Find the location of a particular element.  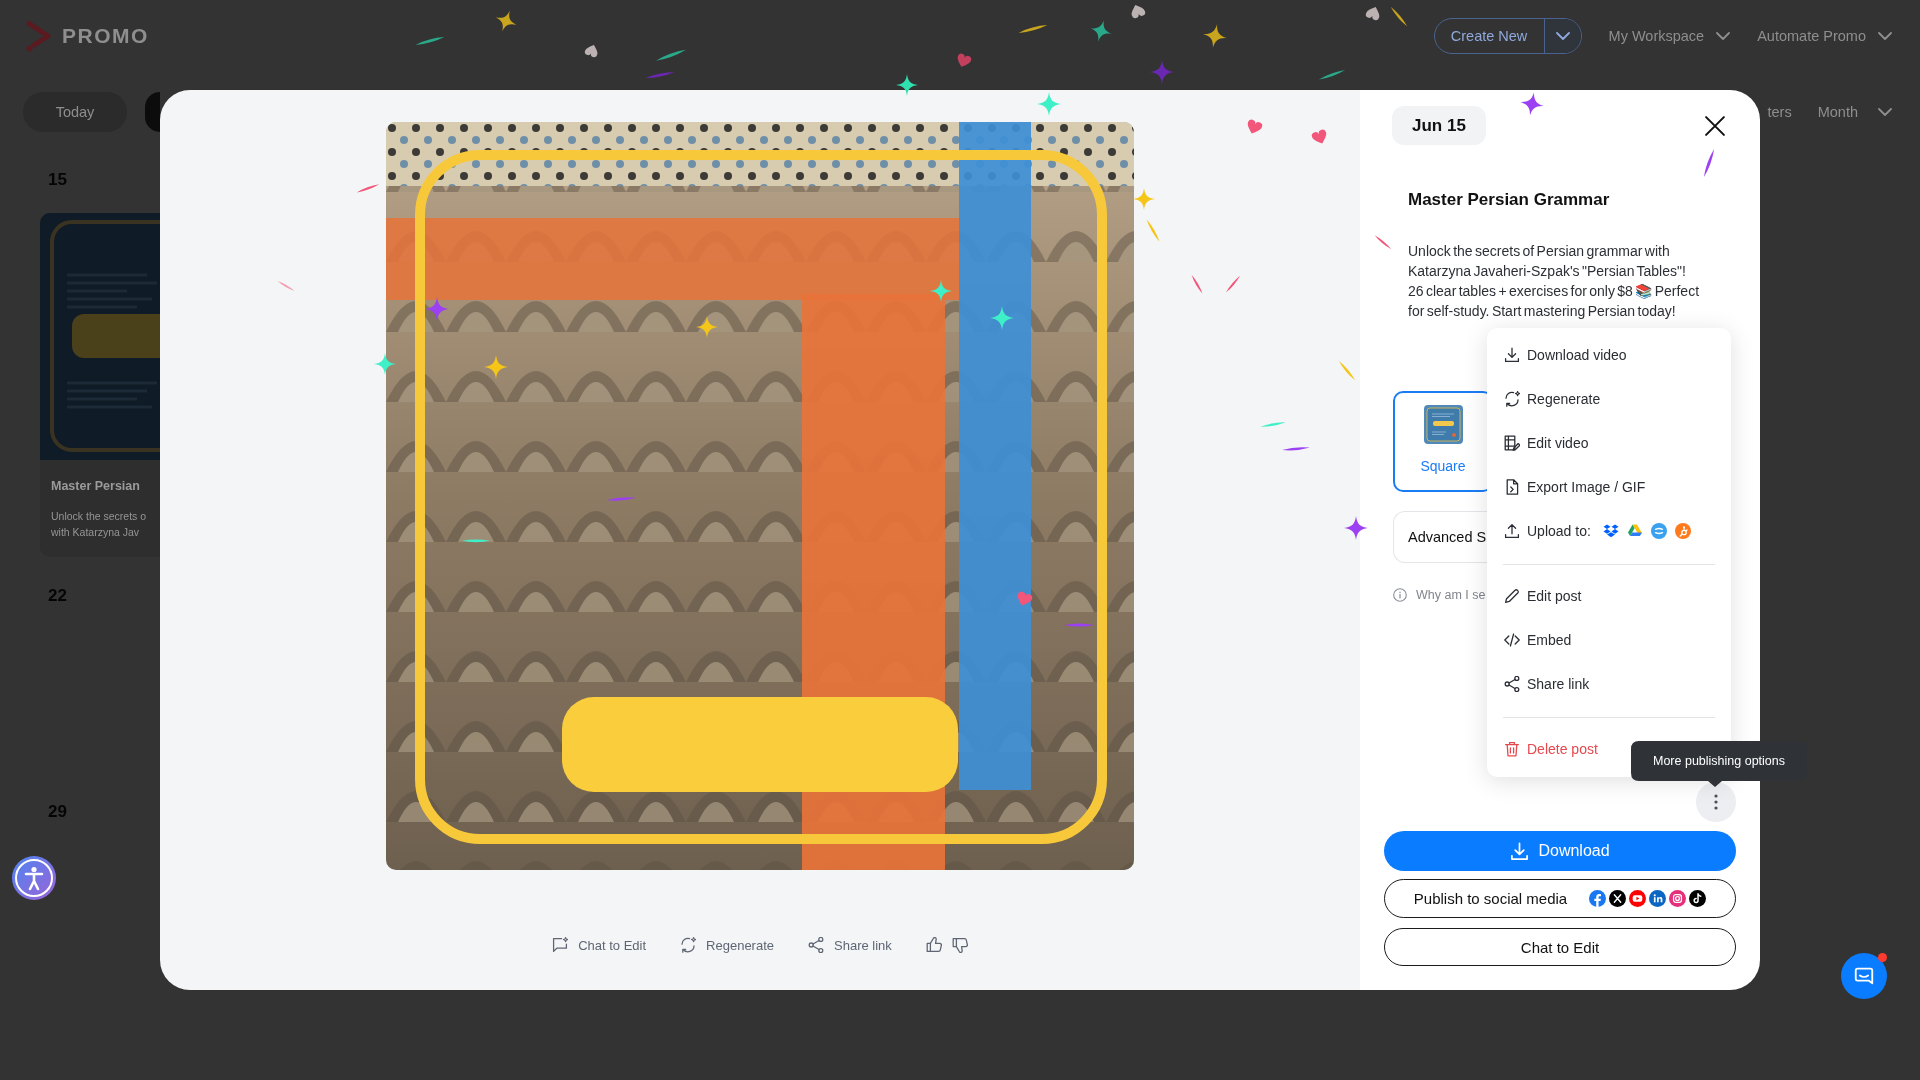

chat-bubble-icon is located at coordinates (1864, 976).